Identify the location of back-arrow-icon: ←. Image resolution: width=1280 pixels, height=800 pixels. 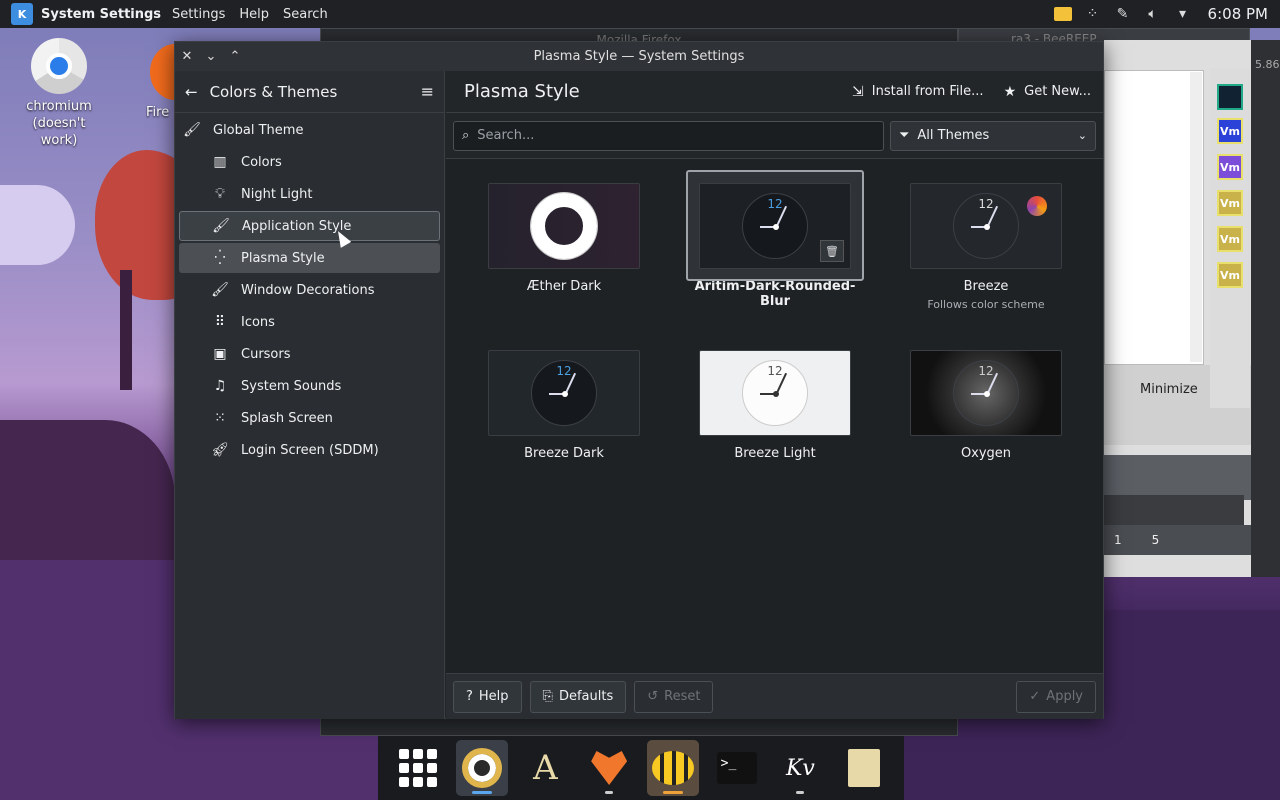
(191, 92).